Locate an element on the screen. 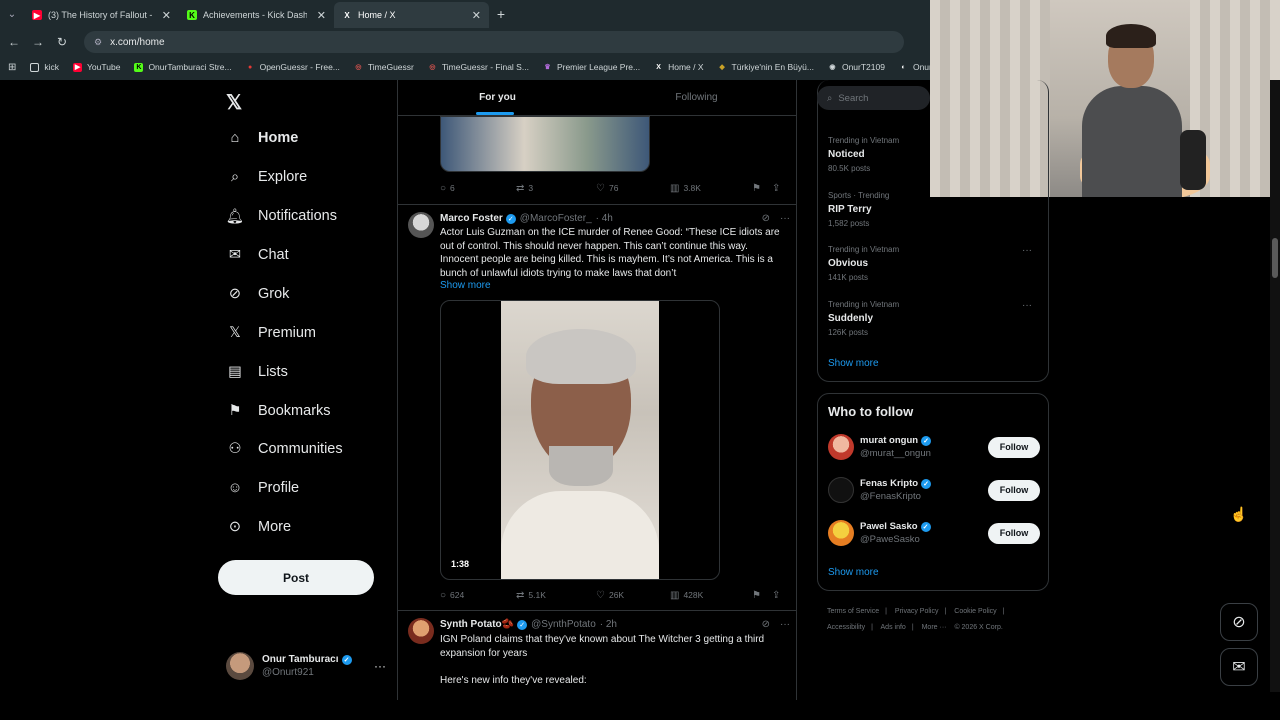  author-name: Marco Foster is located at coordinates (471, 218).